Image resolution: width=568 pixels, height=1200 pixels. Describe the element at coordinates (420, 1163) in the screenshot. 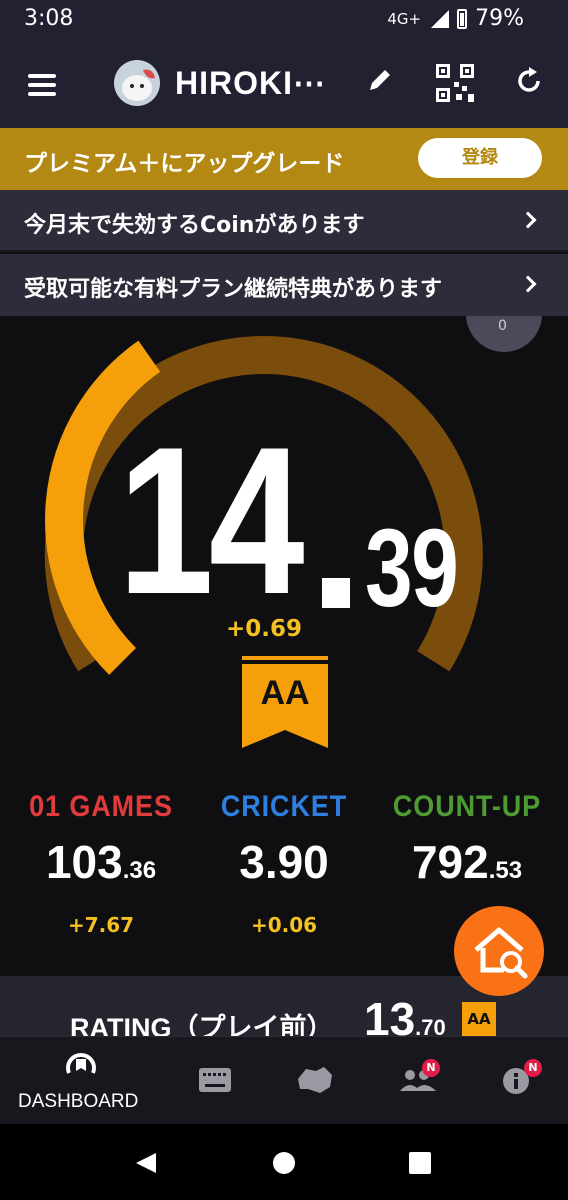

I see `recents-icon` at that location.